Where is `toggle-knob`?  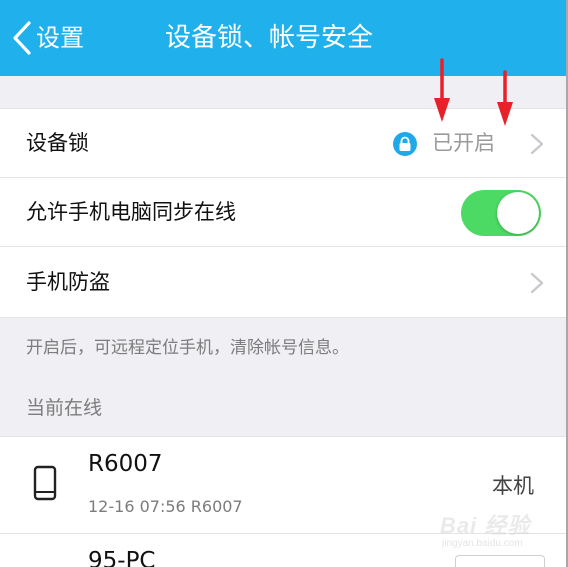
toggle-knob is located at coordinates (518, 213).